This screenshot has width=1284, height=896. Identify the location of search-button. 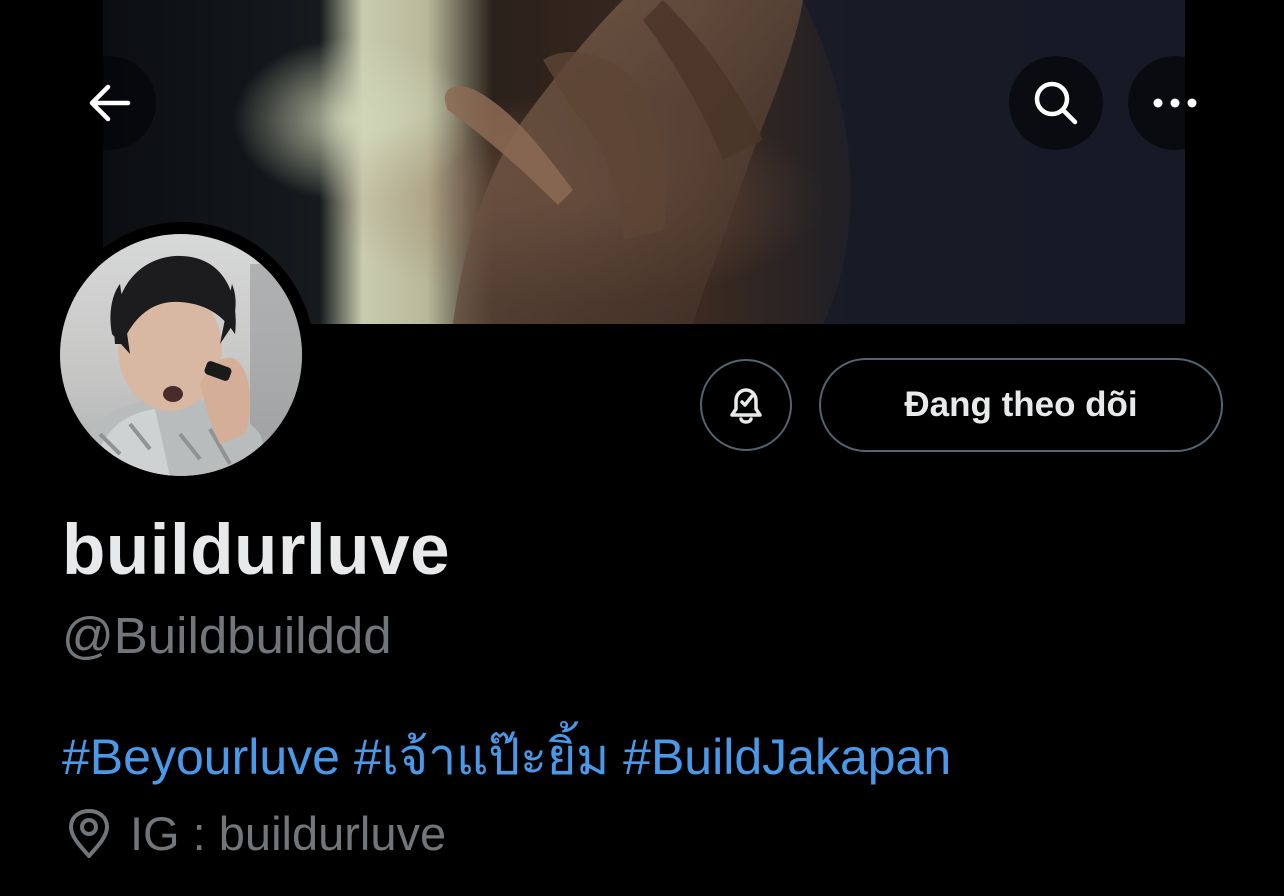
(1056, 103).